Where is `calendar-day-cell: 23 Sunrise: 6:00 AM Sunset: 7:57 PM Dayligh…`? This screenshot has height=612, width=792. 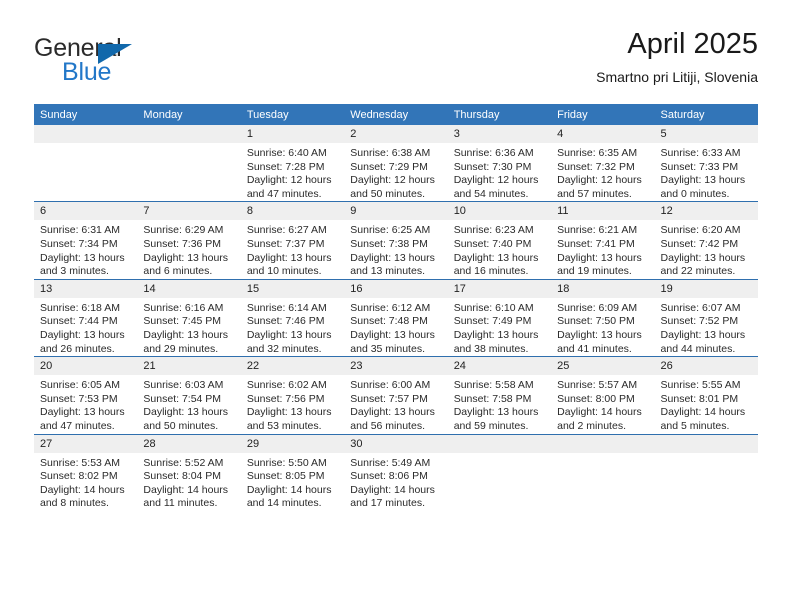 calendar-day-cell: 23 Sunrise: 6:00 AM Sunset: 7:57 PM Dayligh… is located at coordinates (396, 395).